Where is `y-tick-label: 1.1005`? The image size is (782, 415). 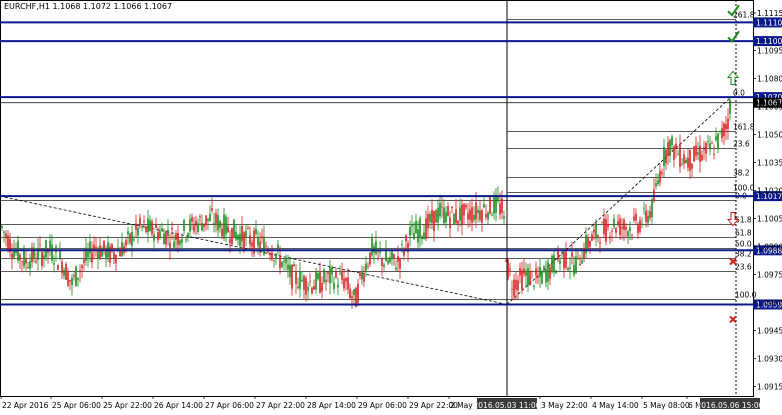
y-tick-label: 1.1005 is located at coordinates (769, 219).